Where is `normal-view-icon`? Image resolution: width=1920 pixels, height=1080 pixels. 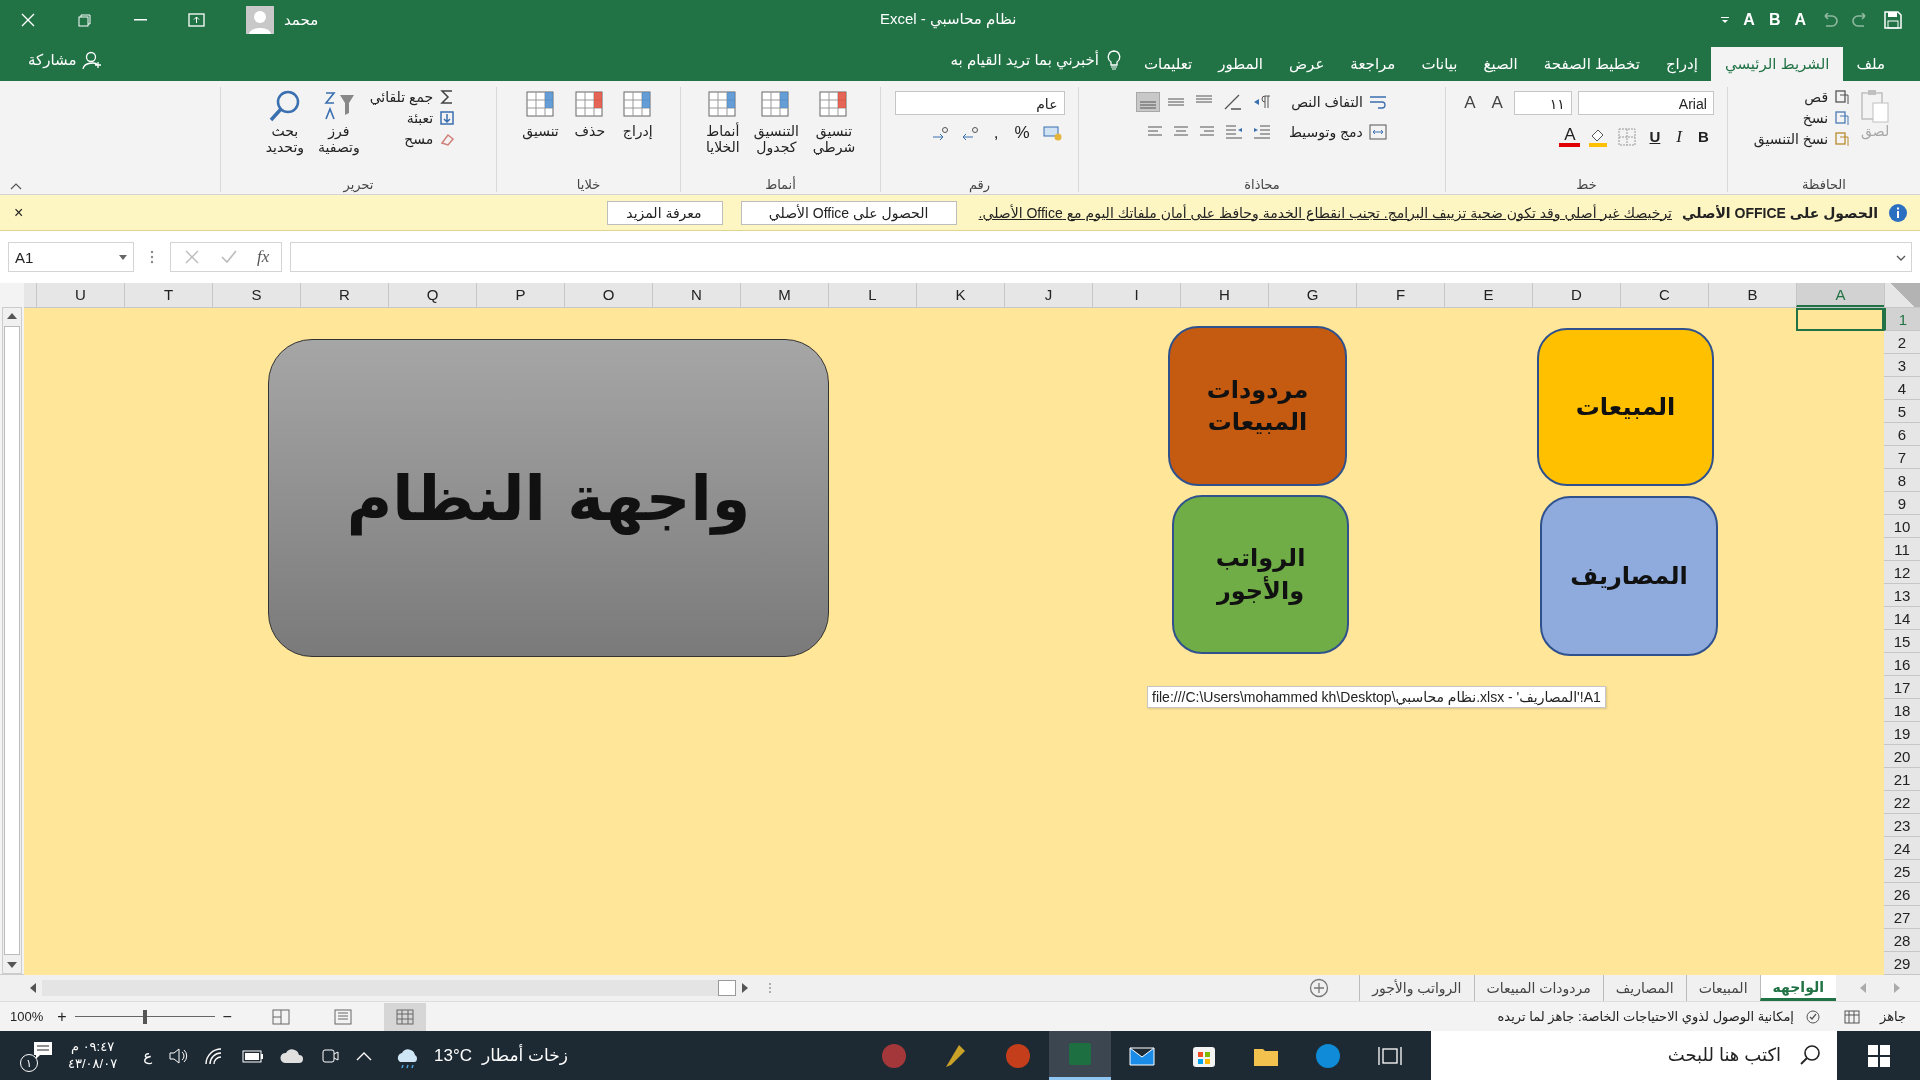
normal-view-icon is located at coordinates (404, 1016).